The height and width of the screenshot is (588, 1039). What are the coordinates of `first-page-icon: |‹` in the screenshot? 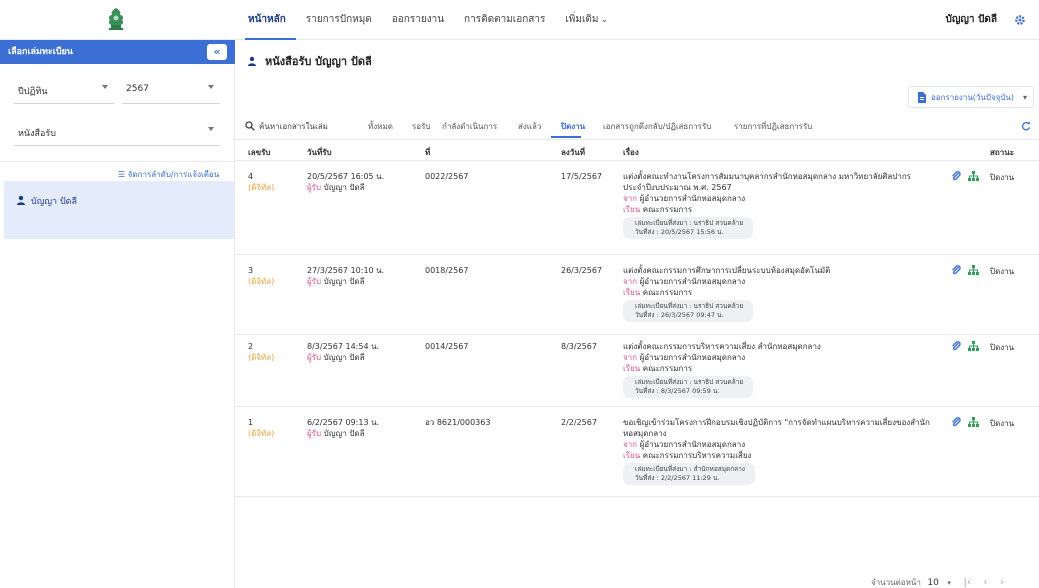 It's located at (966, 582).